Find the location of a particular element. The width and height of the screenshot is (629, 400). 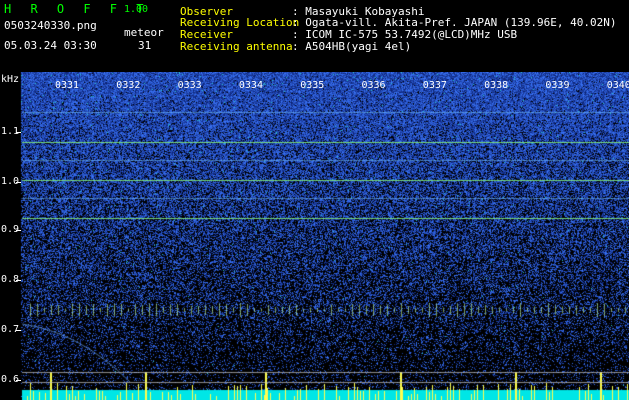

datetime: 05.03.24 03:30 is located at coordinates (50, 45).